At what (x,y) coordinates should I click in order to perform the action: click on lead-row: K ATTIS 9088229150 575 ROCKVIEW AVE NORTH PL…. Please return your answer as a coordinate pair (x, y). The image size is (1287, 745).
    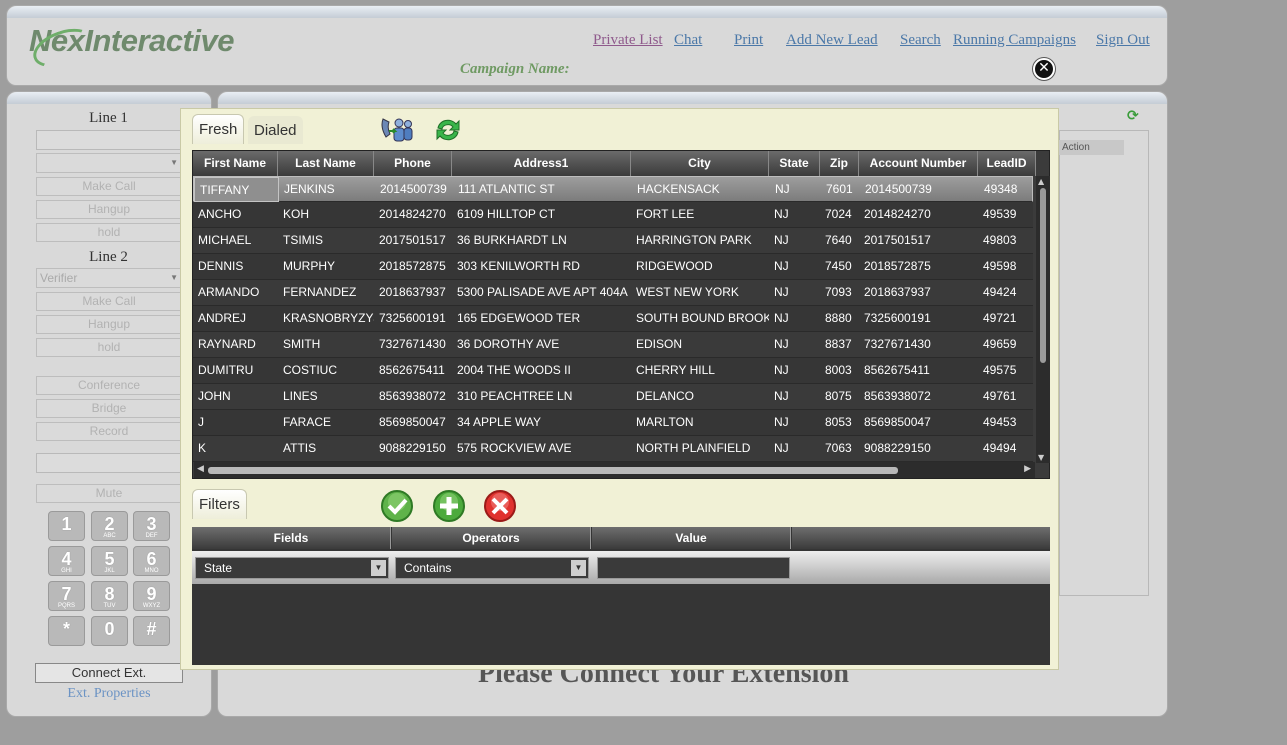
    Looking at the image, I should click on (613, 449).